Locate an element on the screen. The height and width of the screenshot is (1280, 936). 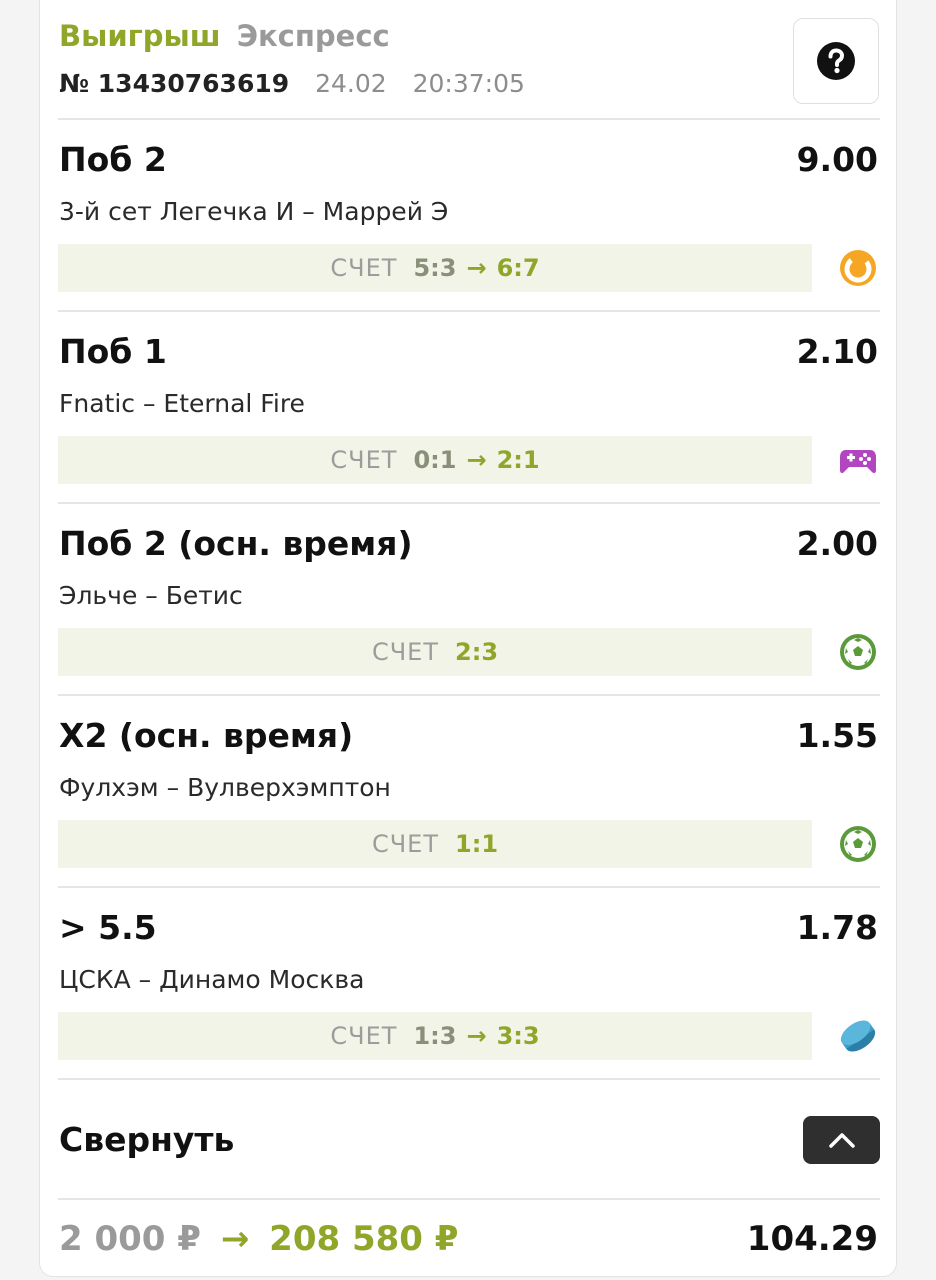
event-odds: 2.10 is located at coordinates (837, 351).